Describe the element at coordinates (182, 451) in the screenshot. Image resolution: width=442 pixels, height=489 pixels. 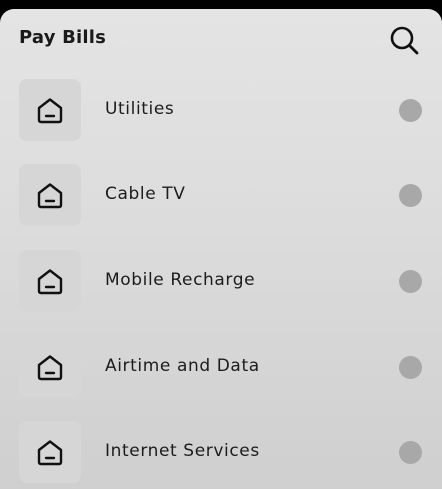
I see `list-item-label: Internet Services` at that location.